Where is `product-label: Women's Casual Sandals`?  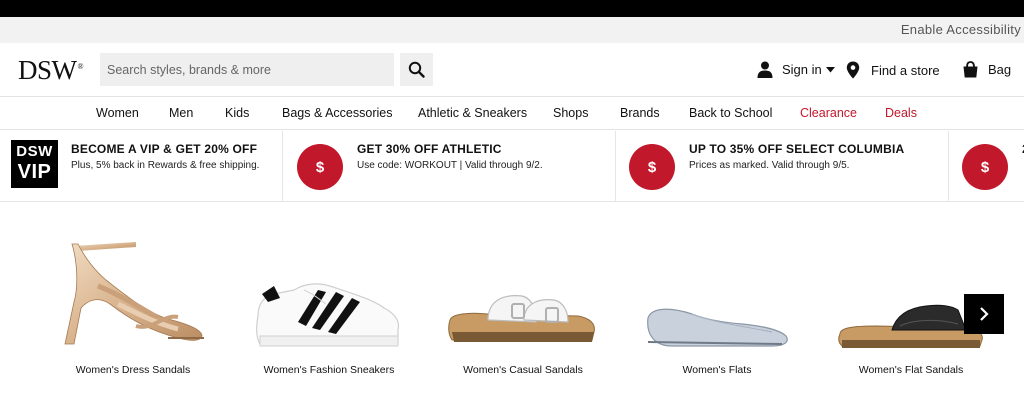
product-label: Women's Casual Sandals is located at coordinates (523, 370).